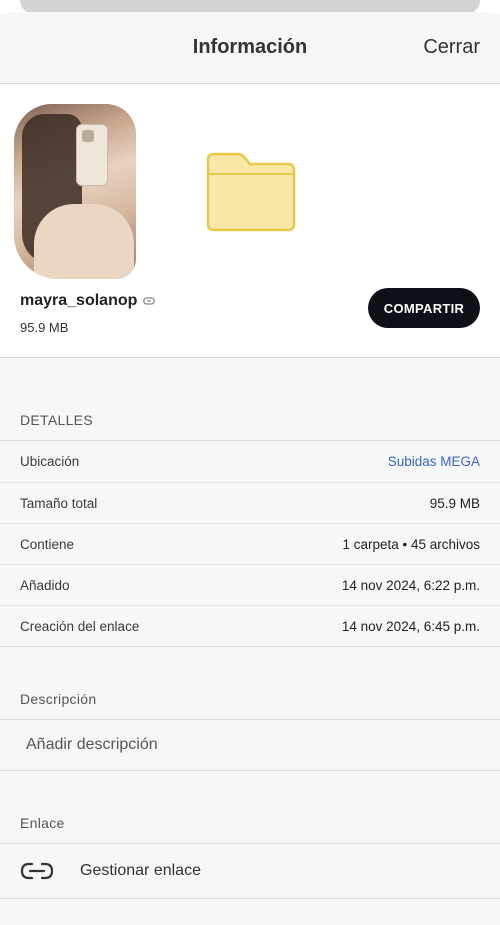  I want to click on description-section: Descripción, so click(250, 725).